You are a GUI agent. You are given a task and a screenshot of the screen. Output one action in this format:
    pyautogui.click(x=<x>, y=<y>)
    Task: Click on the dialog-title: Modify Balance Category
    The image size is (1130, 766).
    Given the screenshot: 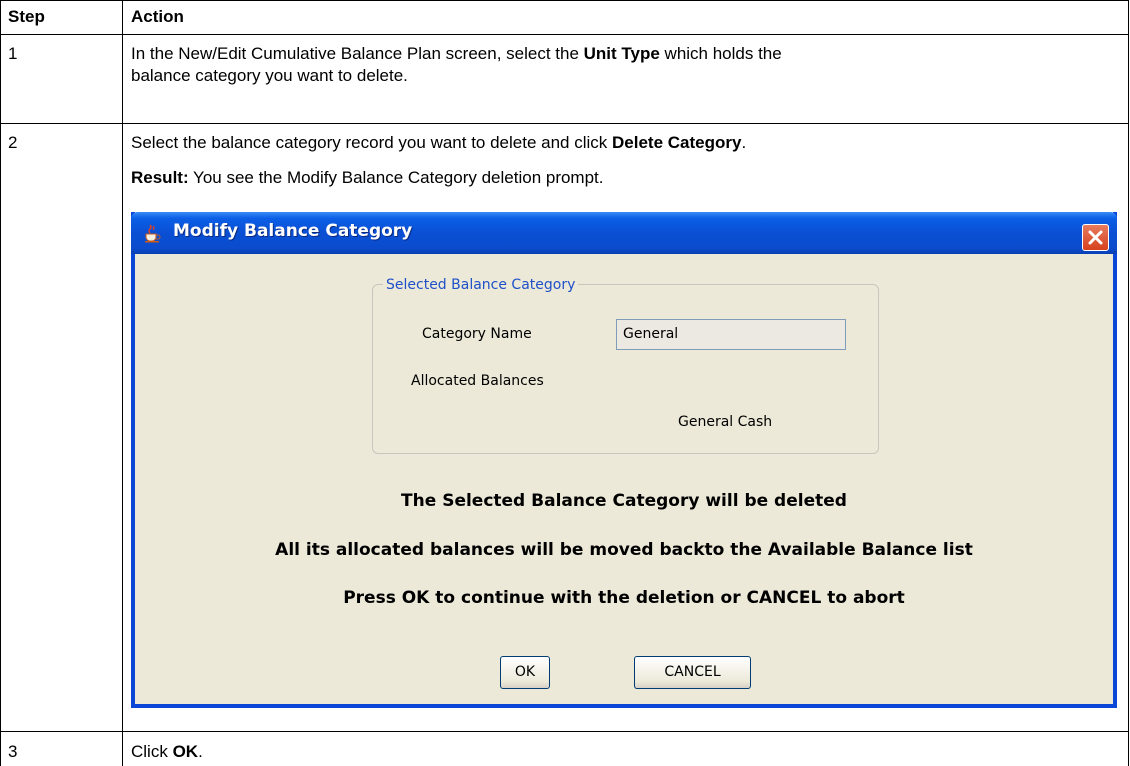 What is the action you would take?
    pyautogui.click(x=293, y=231)
    